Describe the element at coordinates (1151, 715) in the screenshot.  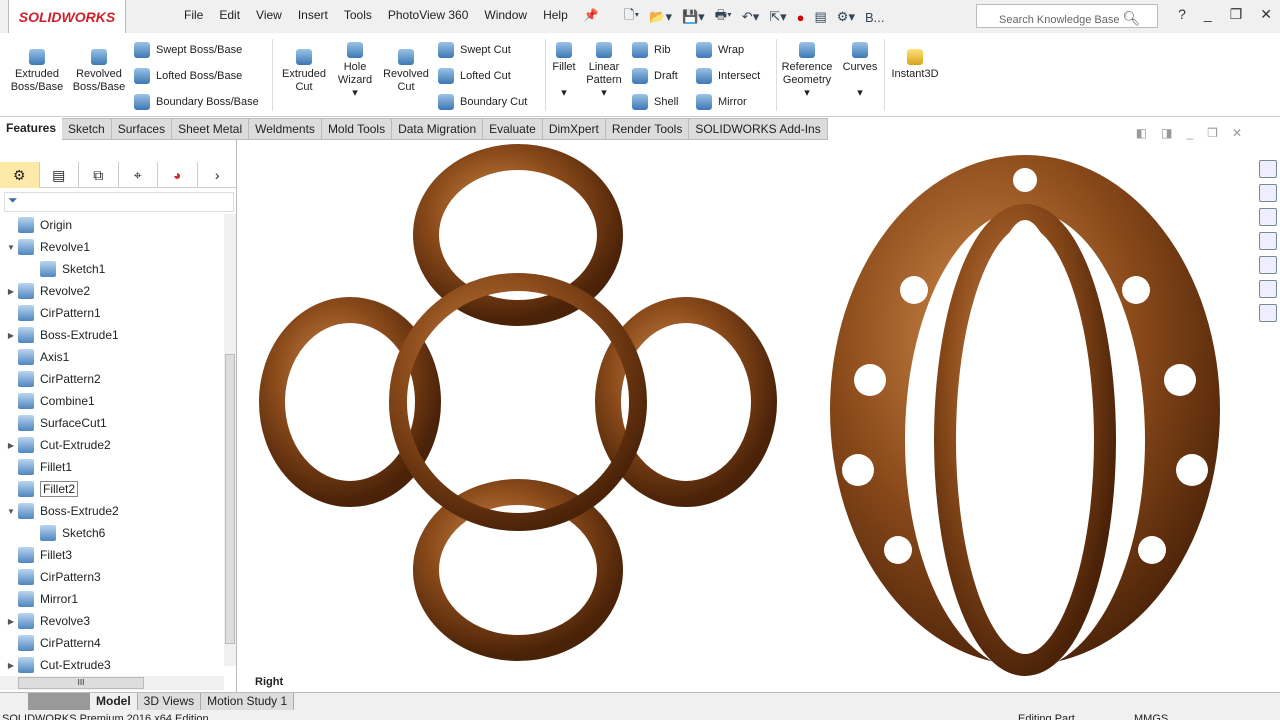
I see `units-selector: MMGS` at that location.